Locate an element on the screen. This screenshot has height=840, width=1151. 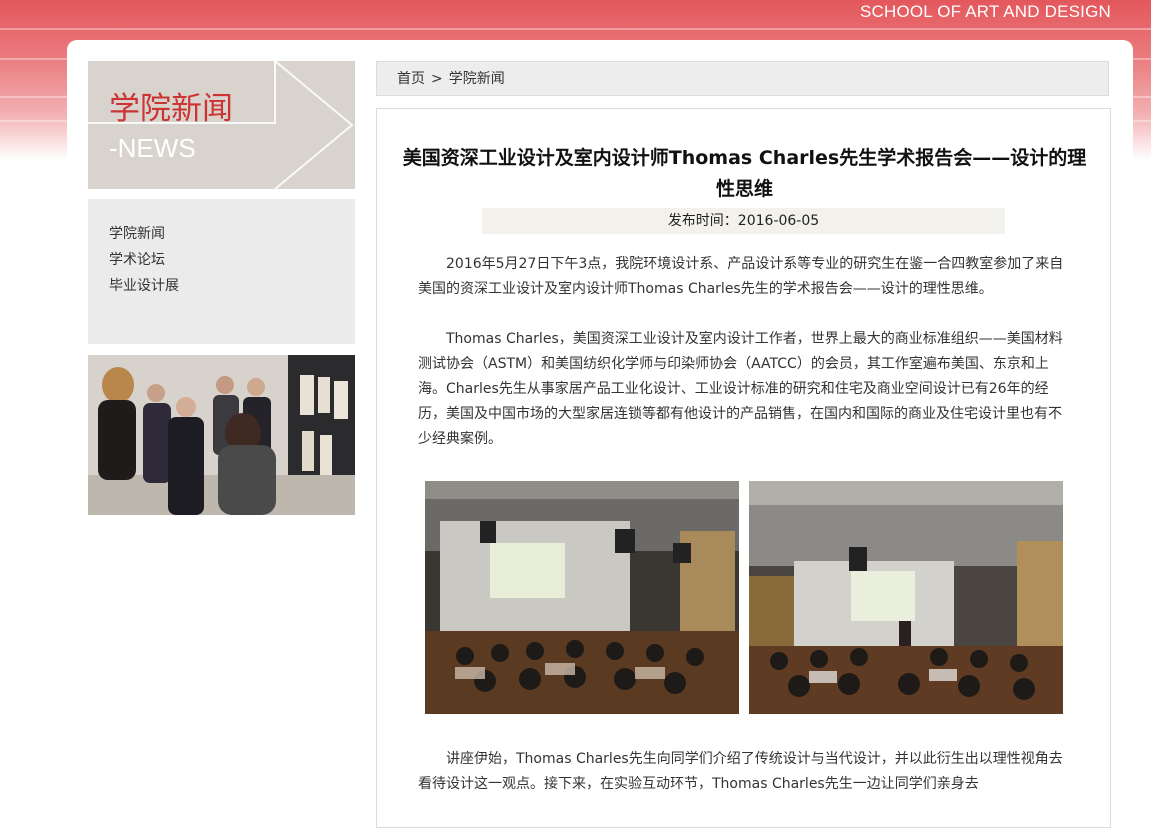
sidebar-menu: 学院新闻 学术论坛 毕业设计展 is located at coordinates (221, 271).